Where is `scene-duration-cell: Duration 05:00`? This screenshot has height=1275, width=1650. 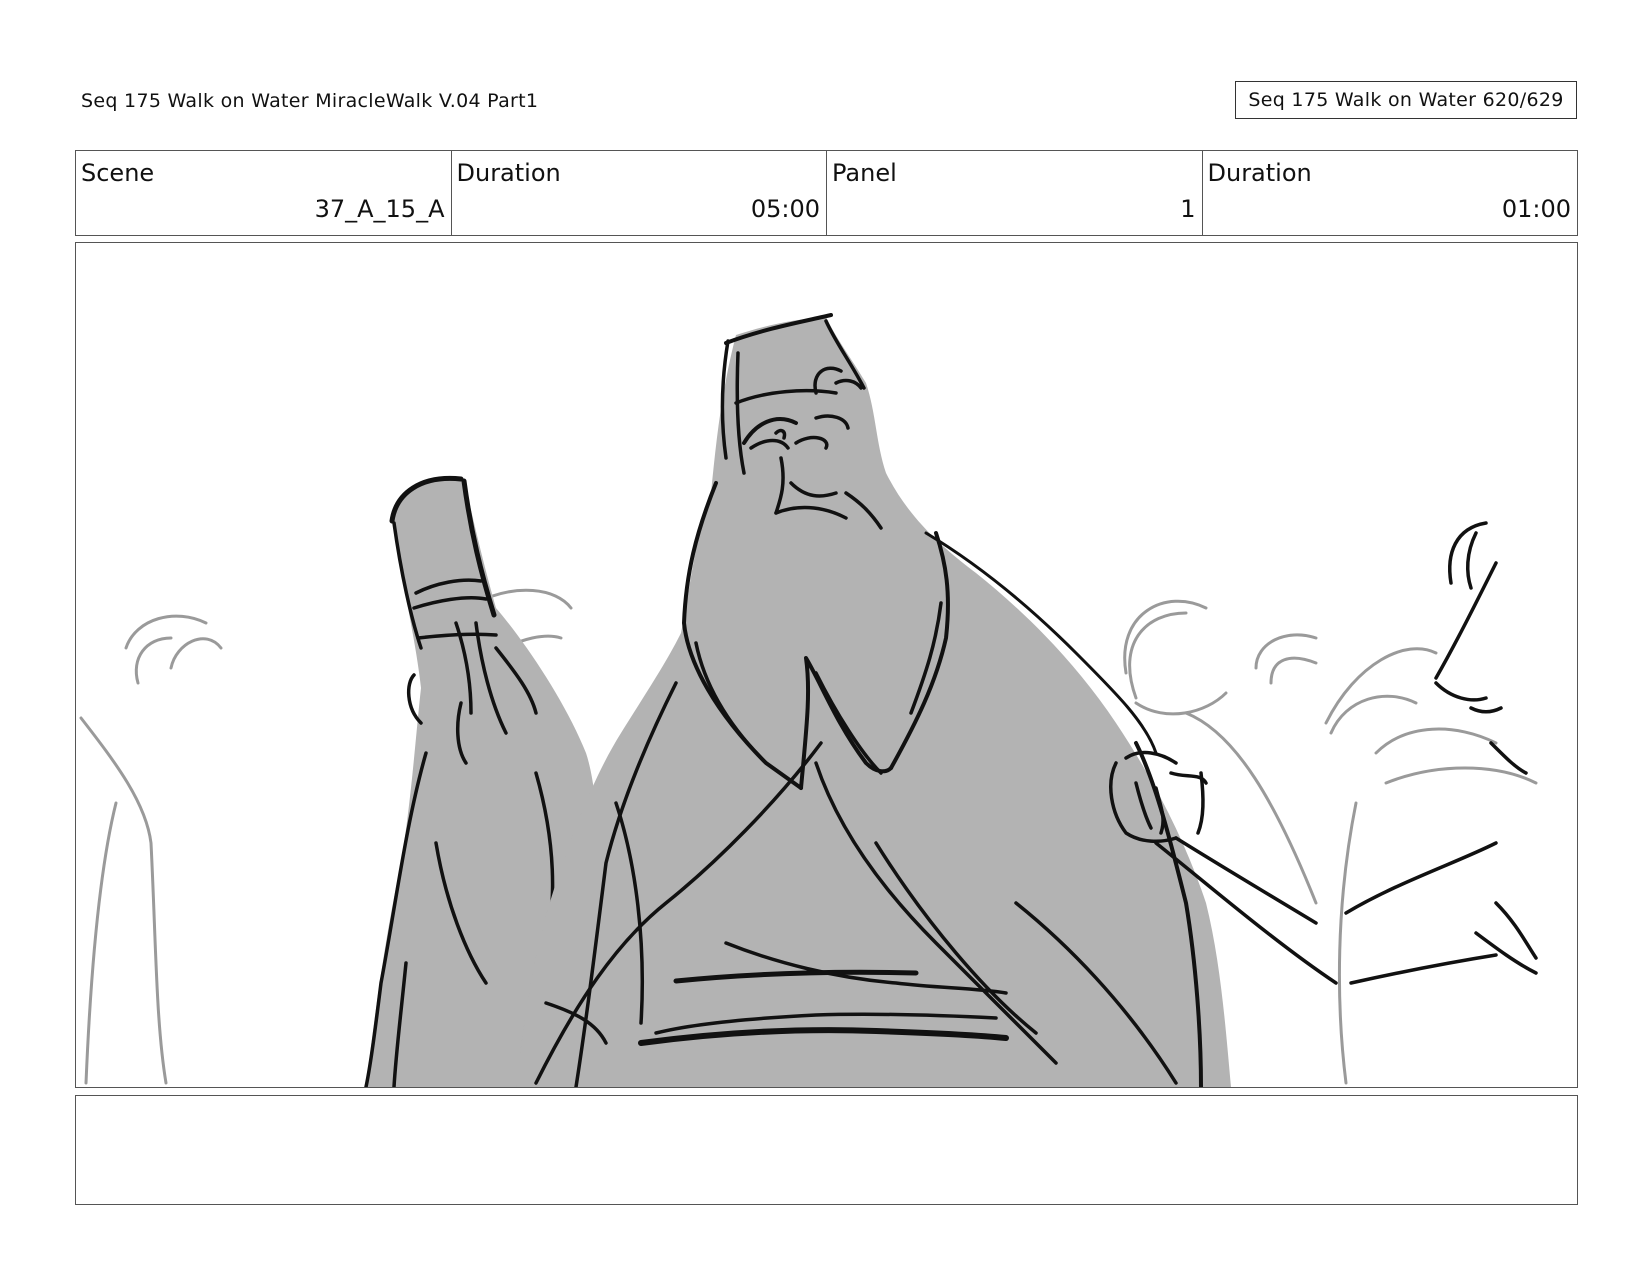 scene-duration-cell: Duration 05:00 is located at coordinates (639, 193).